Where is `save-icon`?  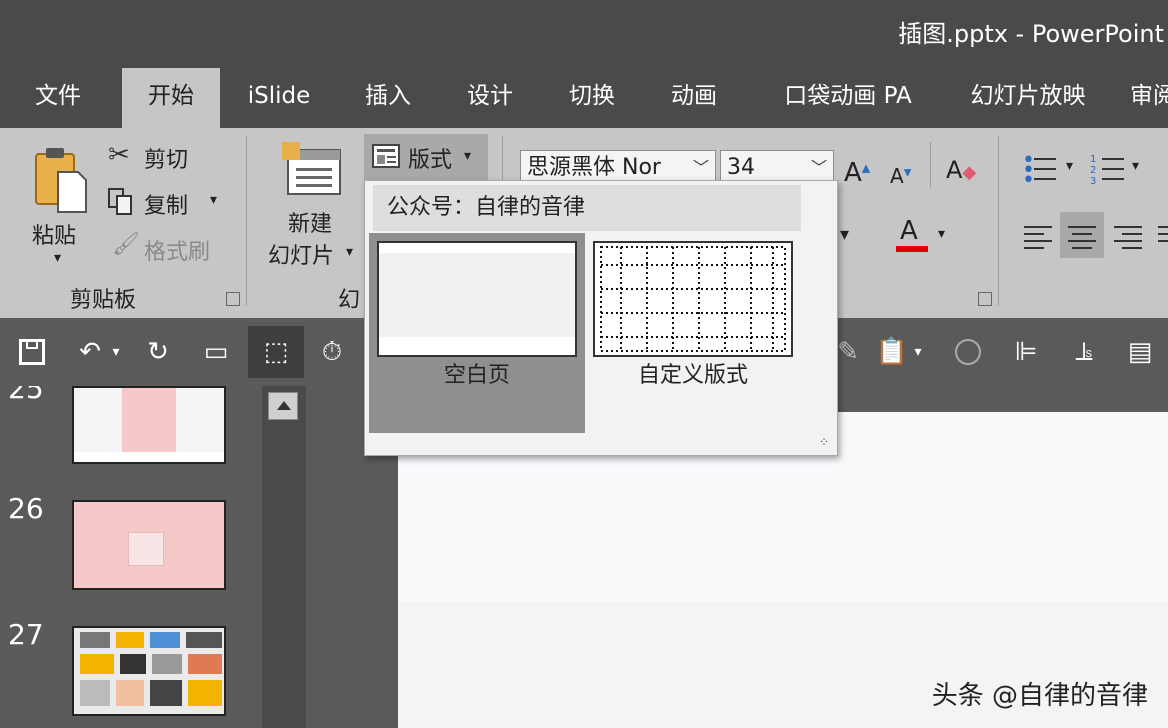 save-icon is located at coordinates (32, 352).